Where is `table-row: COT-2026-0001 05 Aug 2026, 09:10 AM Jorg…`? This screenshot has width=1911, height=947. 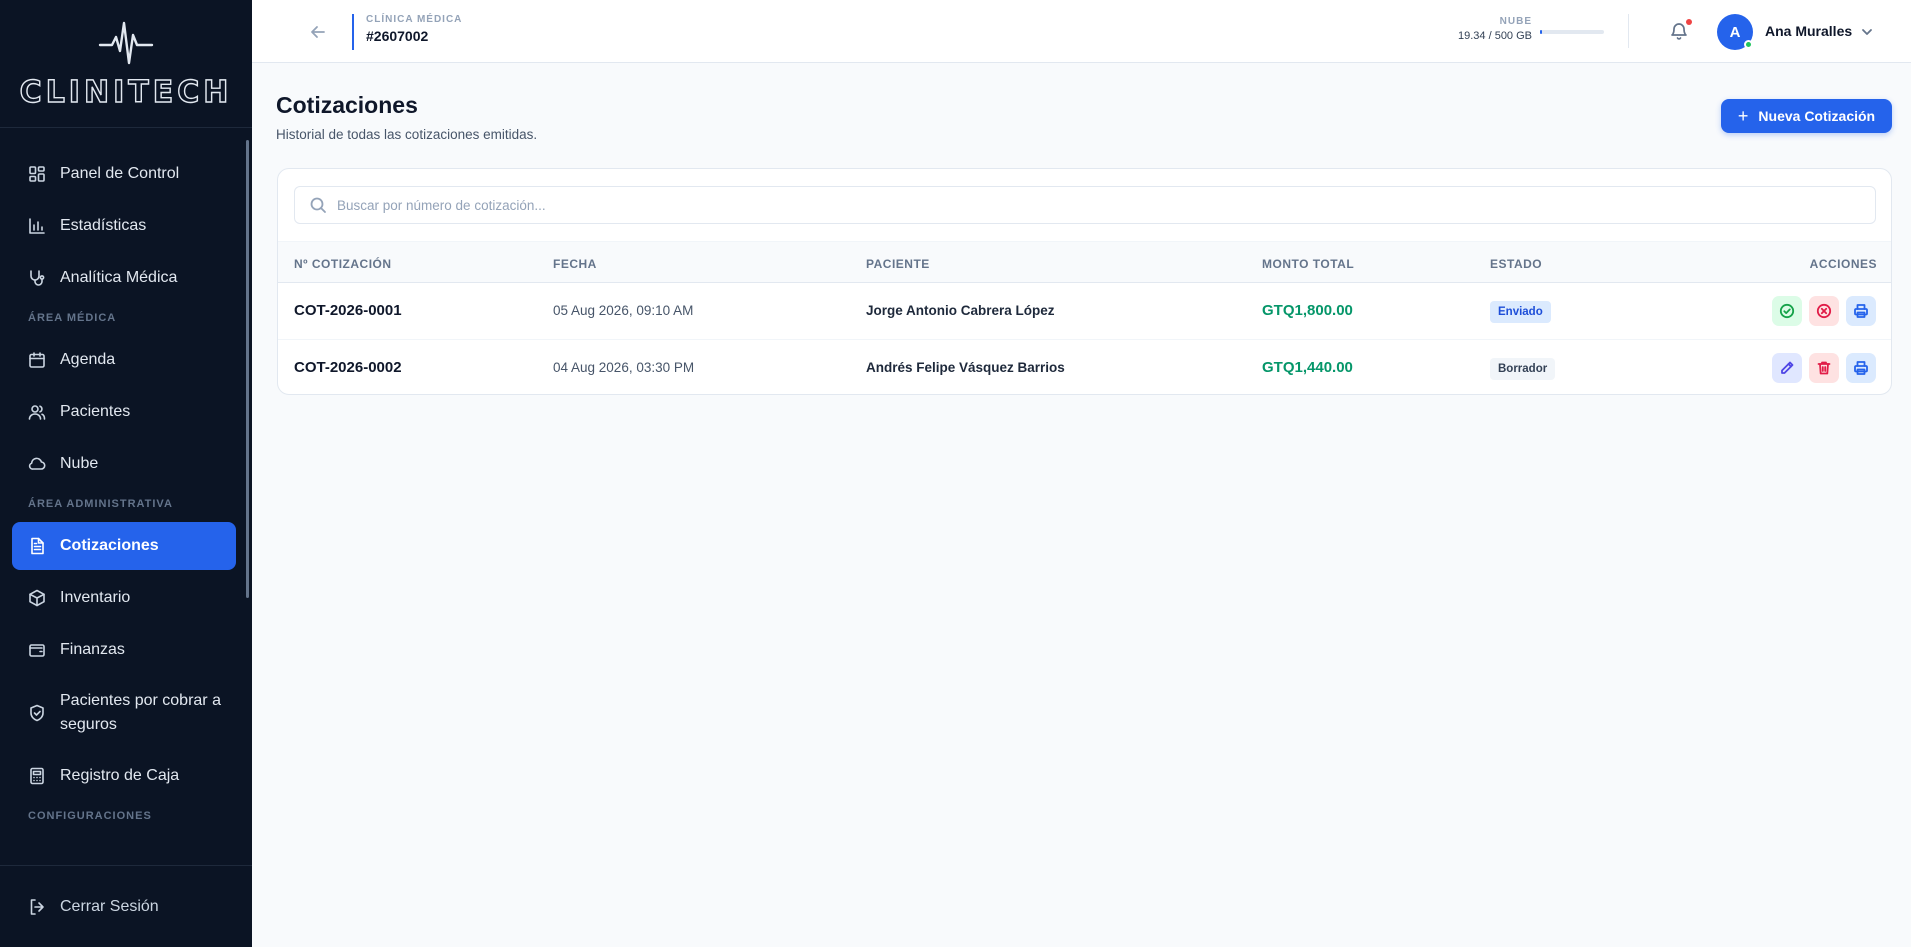 table-row: COT-2026-0001 05 Aug 2026, 09:10 AM Jorg… is located at coordinates (1084, 311).